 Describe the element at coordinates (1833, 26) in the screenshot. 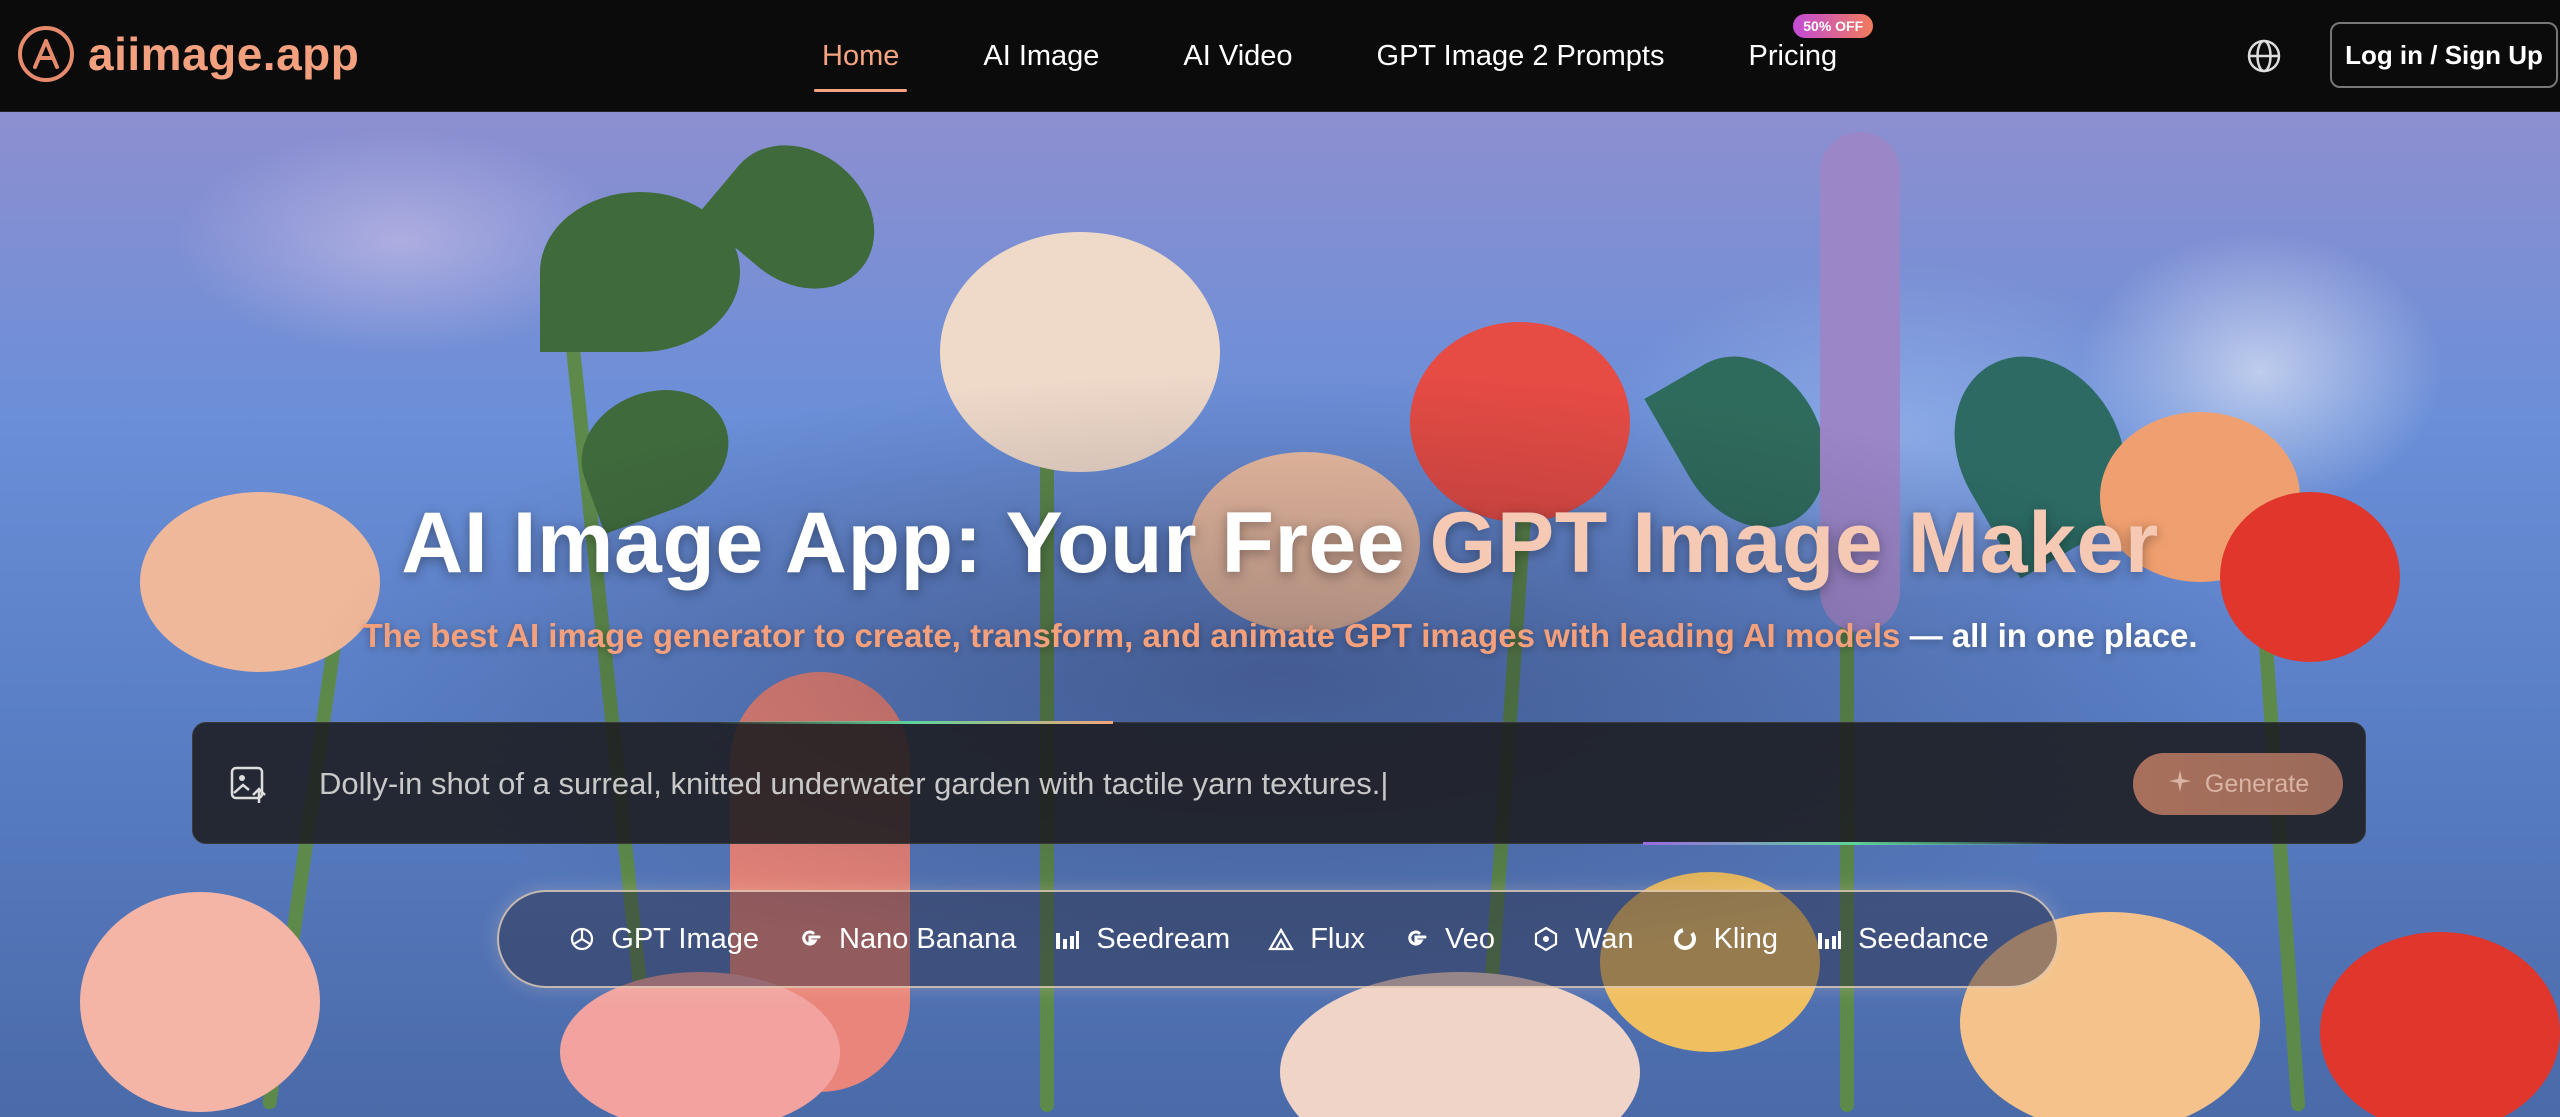

I see `discount-badge: 50% OFF` at that location.